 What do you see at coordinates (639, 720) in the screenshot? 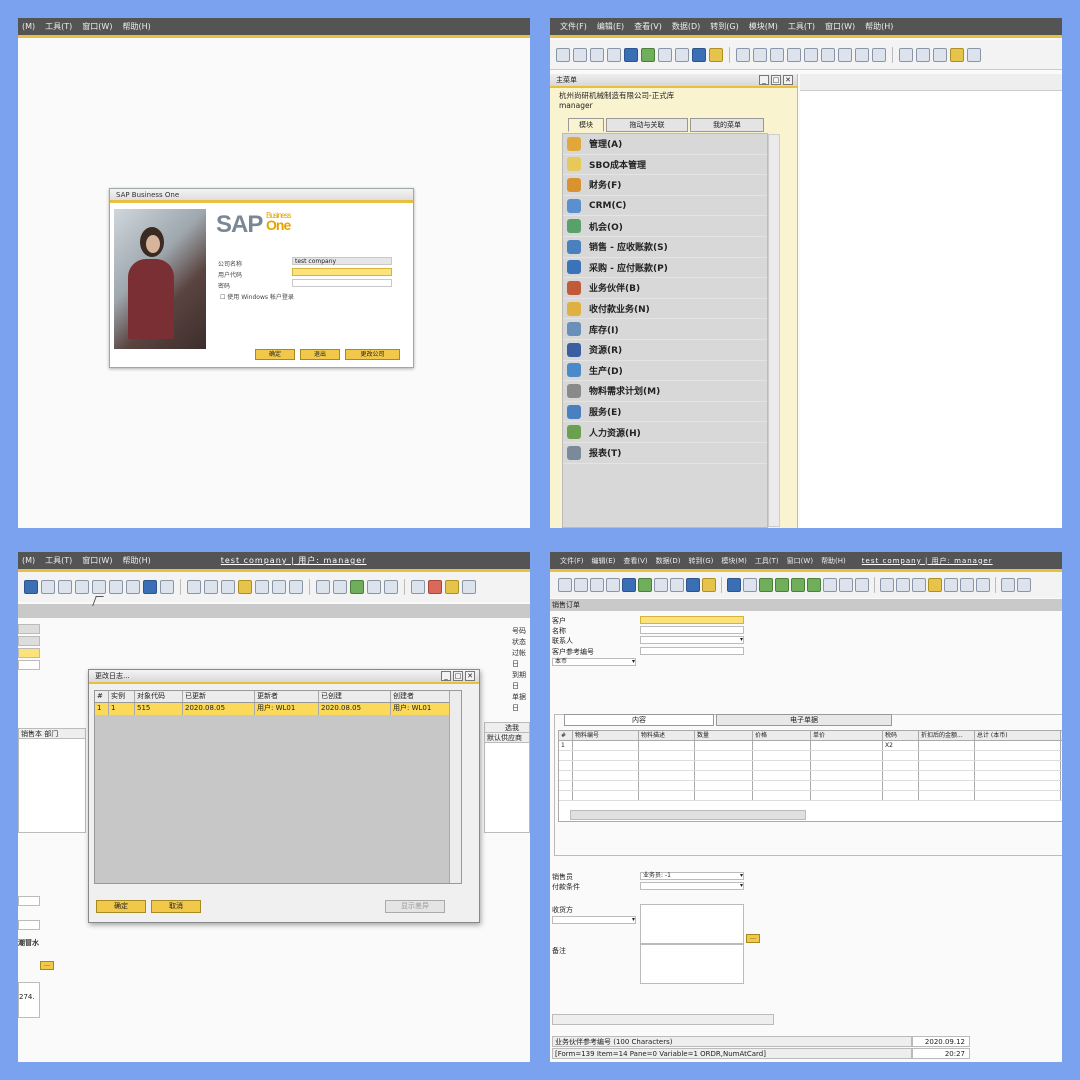
I see `tab-contents: 内容` at bounding box center [639, 720].